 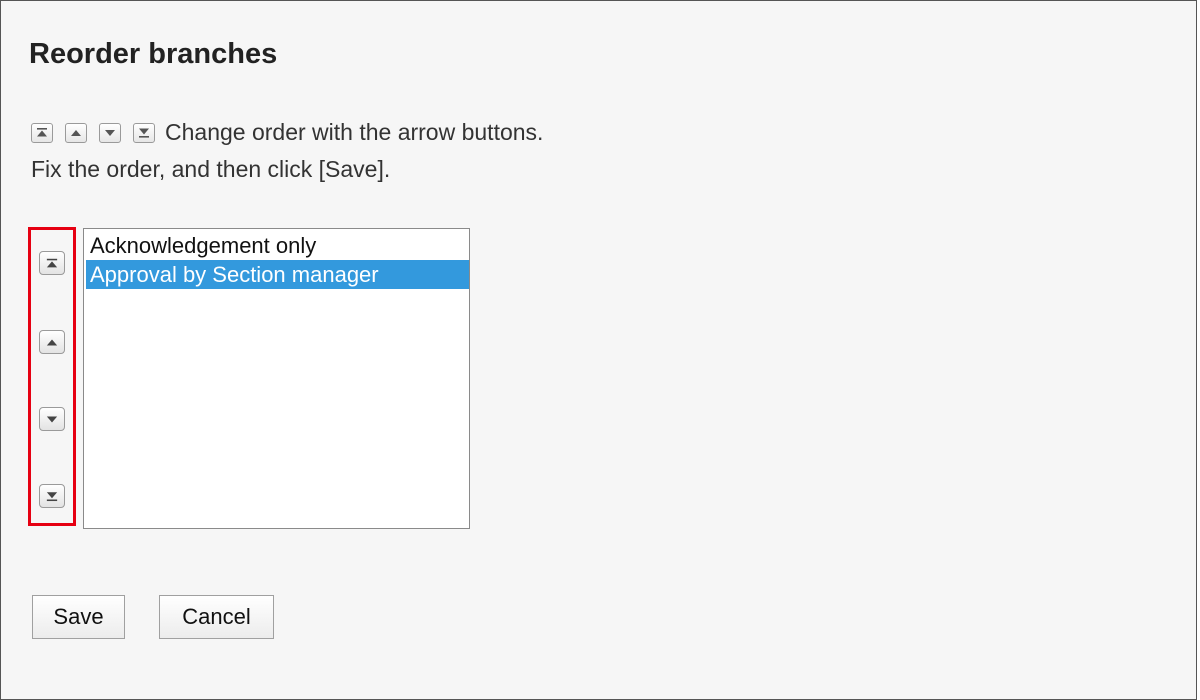 I want to click on cancel-button: Cancel, so click(x=216, y=617).